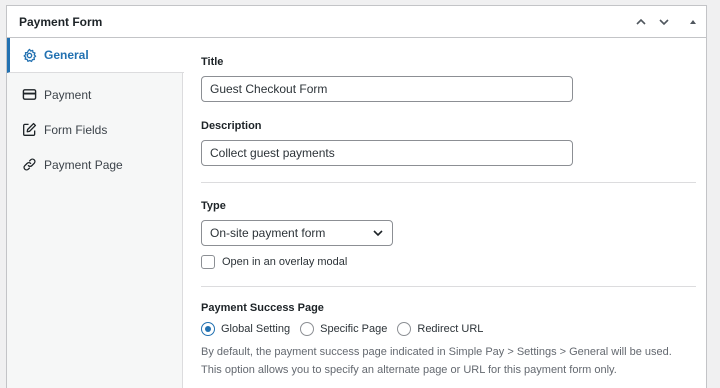 The image size is (720, 388). I want to click on edit-icon, so click(29, 130).